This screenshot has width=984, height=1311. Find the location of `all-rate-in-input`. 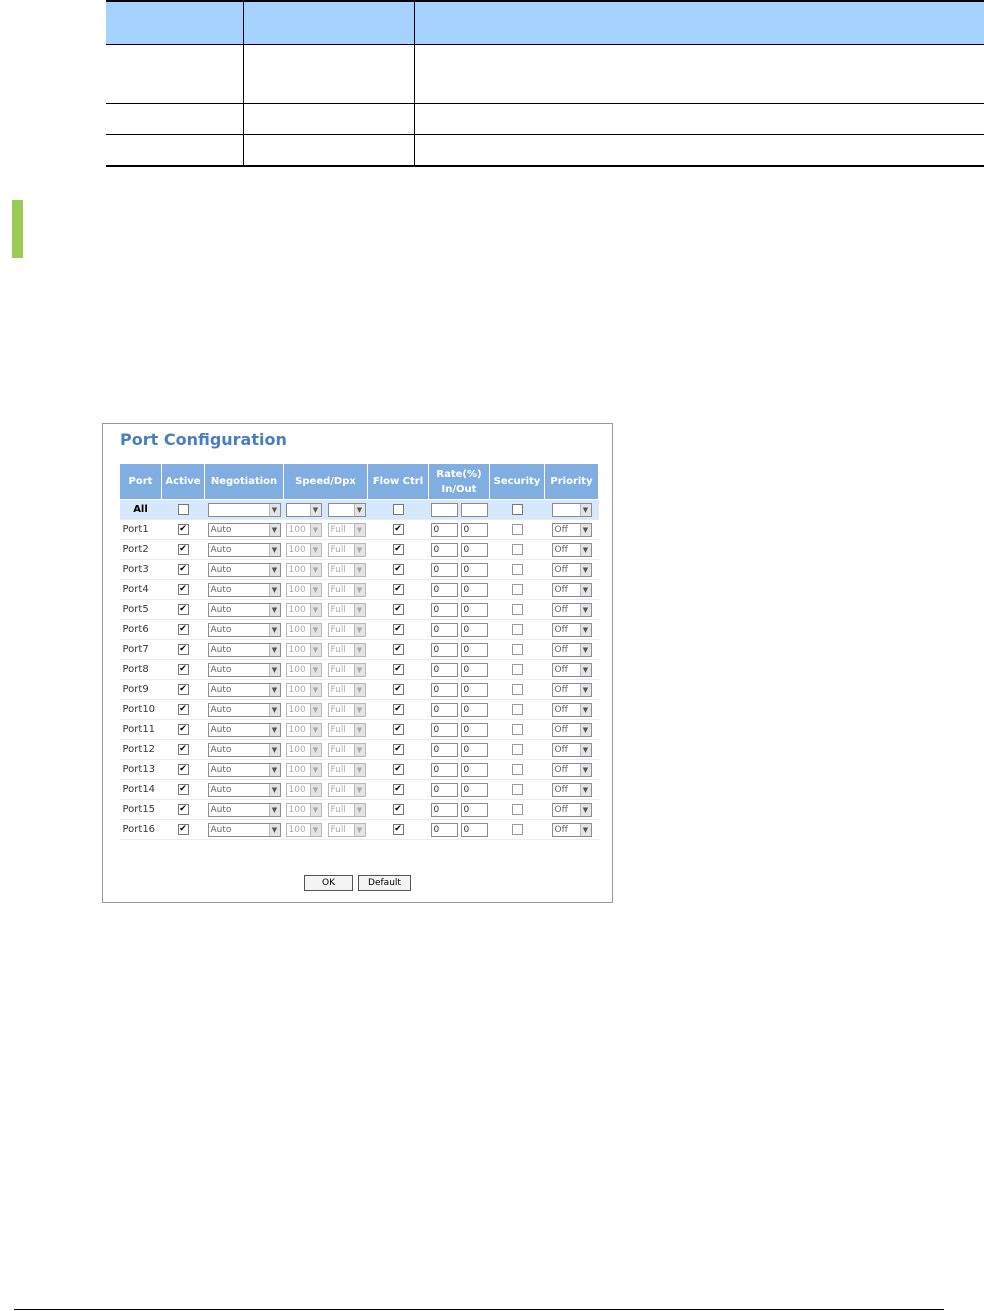

all-rate-in-input is located at coordinates (444, 509).